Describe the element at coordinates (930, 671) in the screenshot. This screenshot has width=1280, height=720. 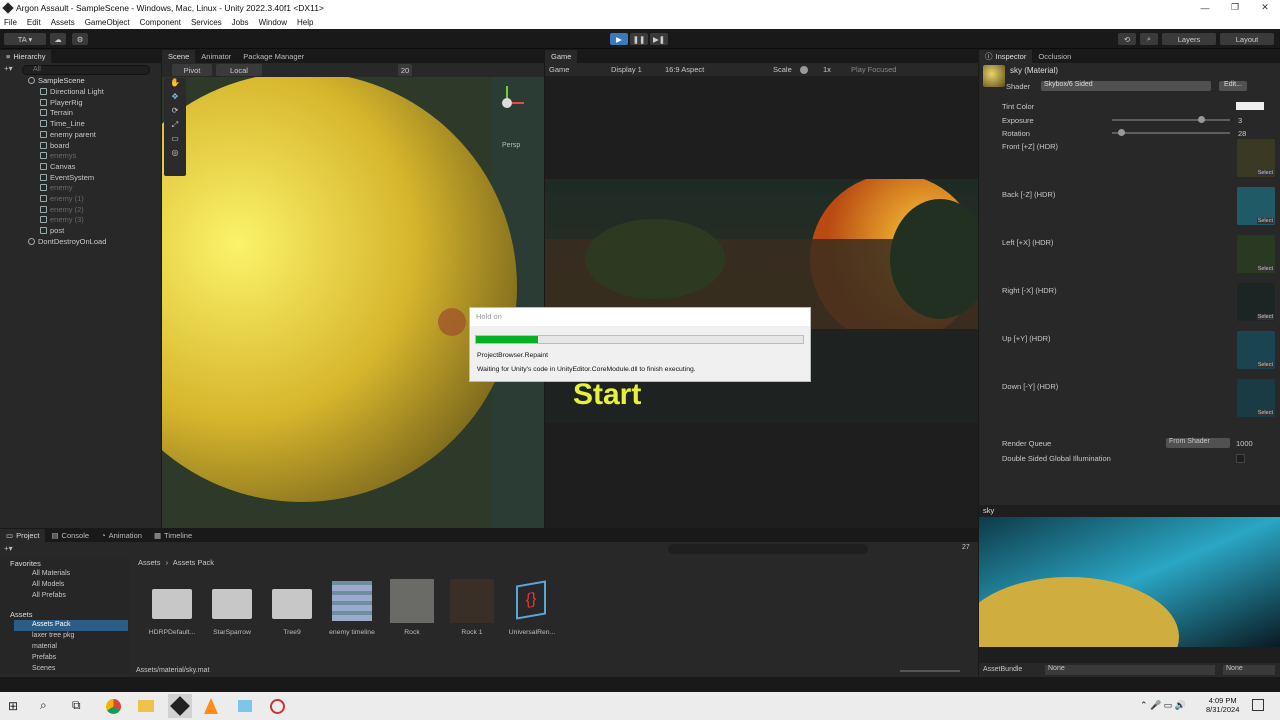
I see `thumbnail-size-slider` at that location.